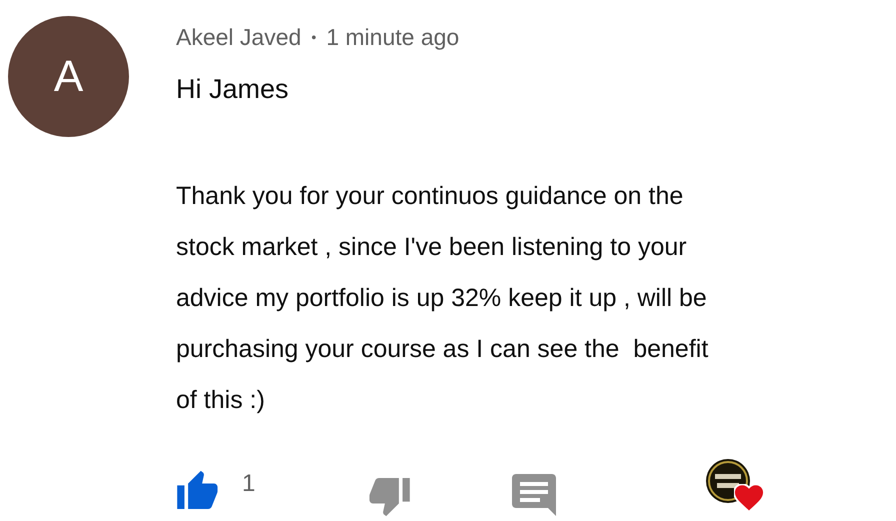  What do you see at coordinates (393, 37) in the screenshot?
I see `comment-time: 1 minute ago` at bounding box center [393, 37].